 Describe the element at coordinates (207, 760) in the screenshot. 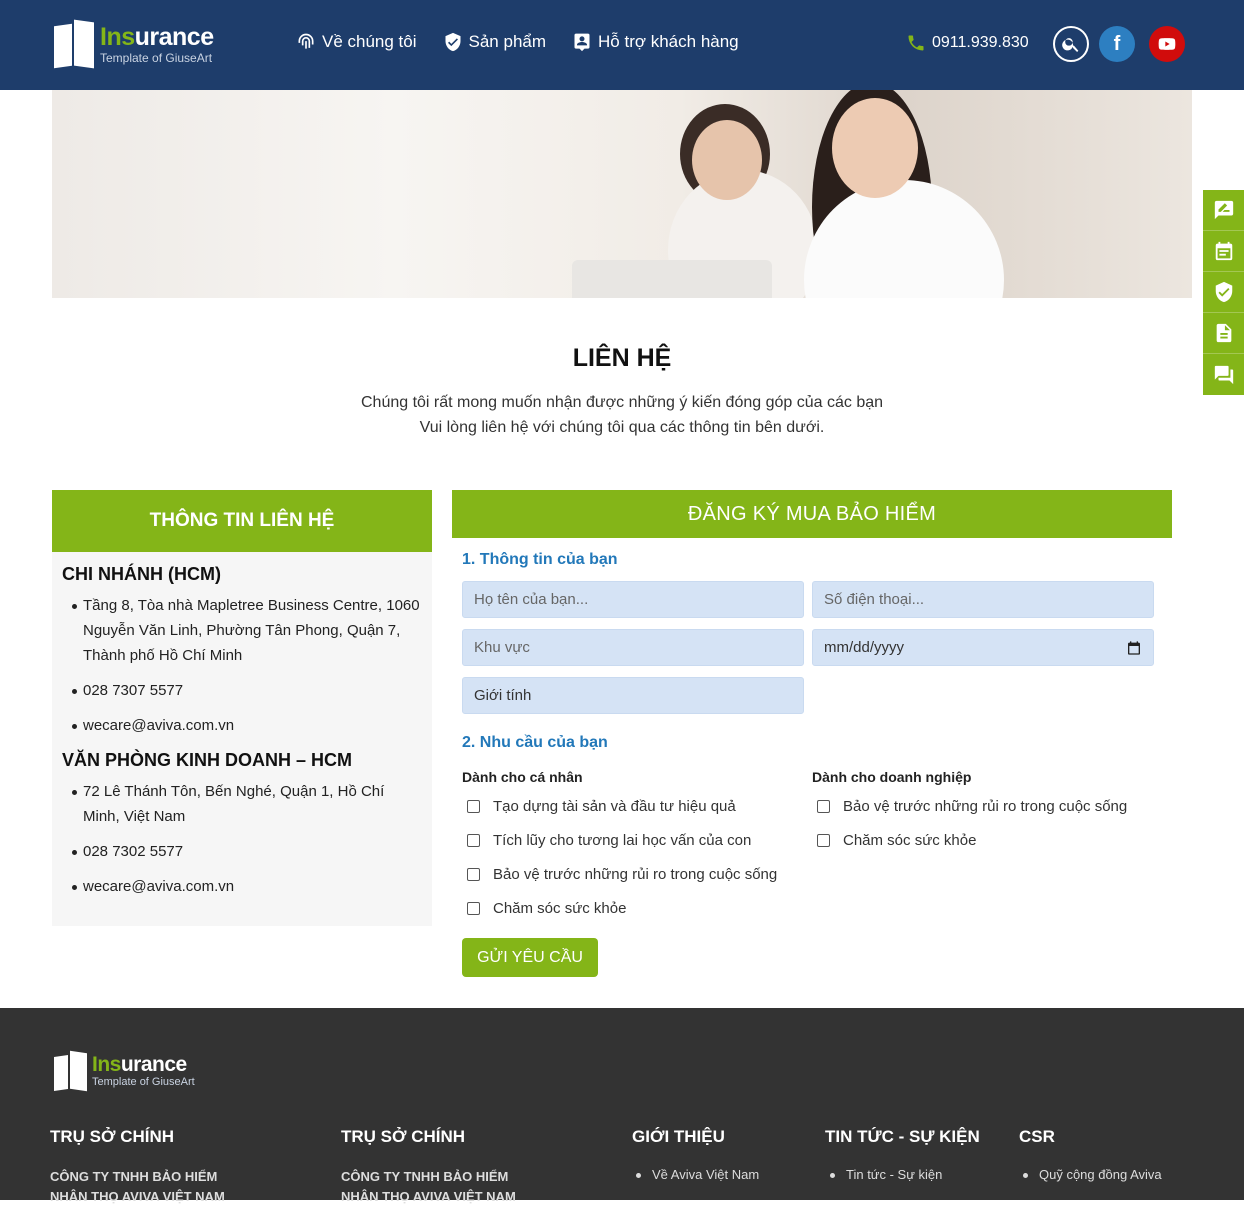

I see `branch-name: VĂN PHÒNG KINH DOANH – HCM` at that location.